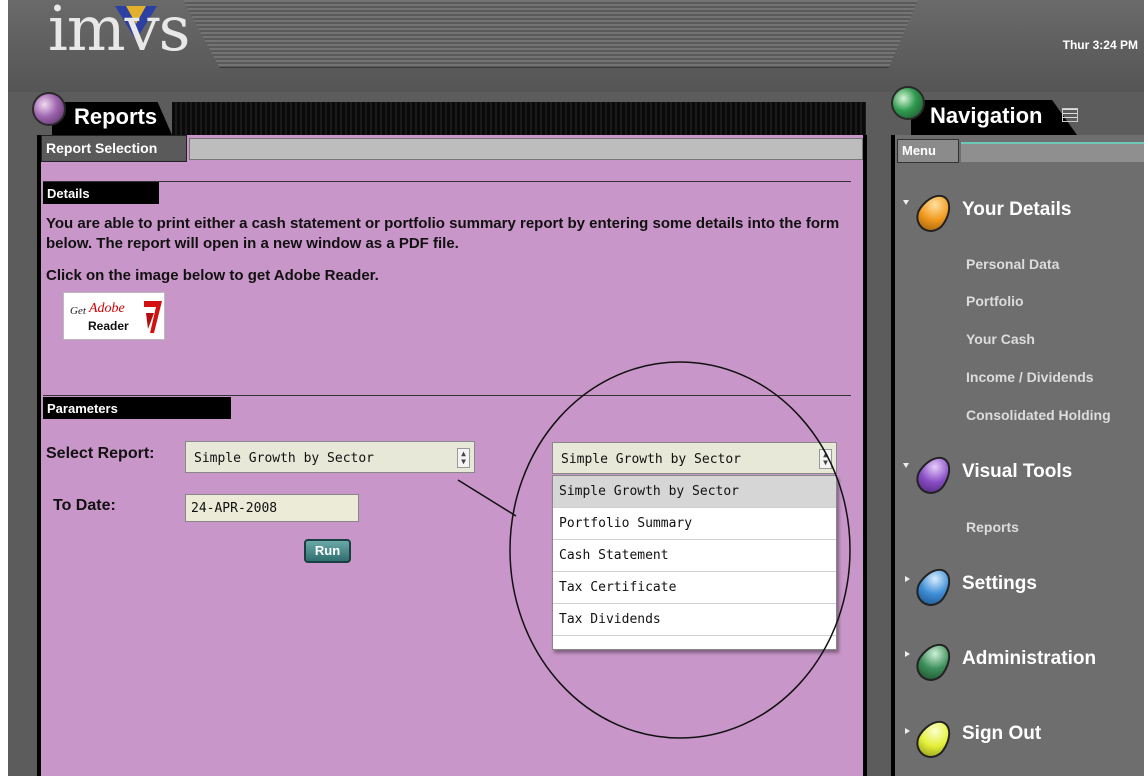 The height and width of the screenshot is (776, 1148). I want to click on parameters-label: Parameters, so click(137, 408).